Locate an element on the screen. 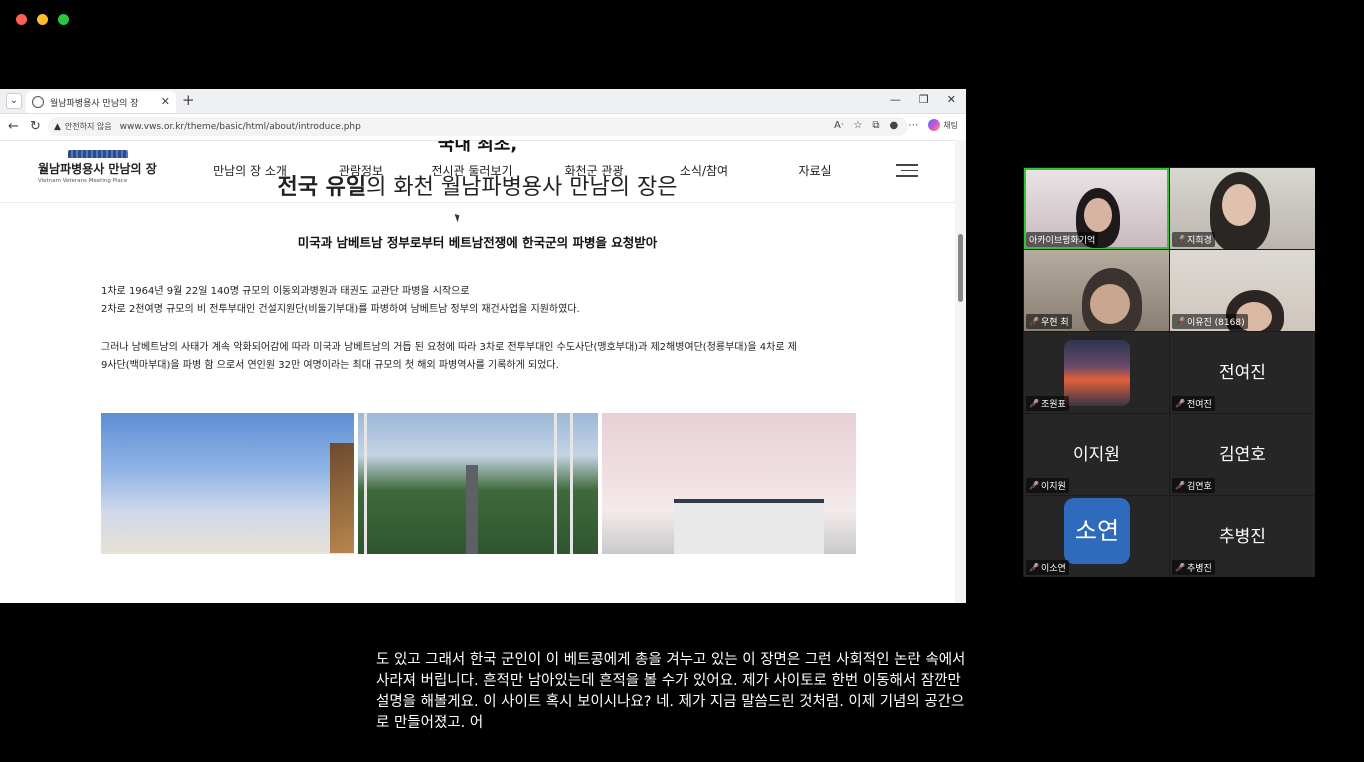 The width and height of the screenshot is (1364, 762). gallery-photo-sky is located at coordinates (227, 483).